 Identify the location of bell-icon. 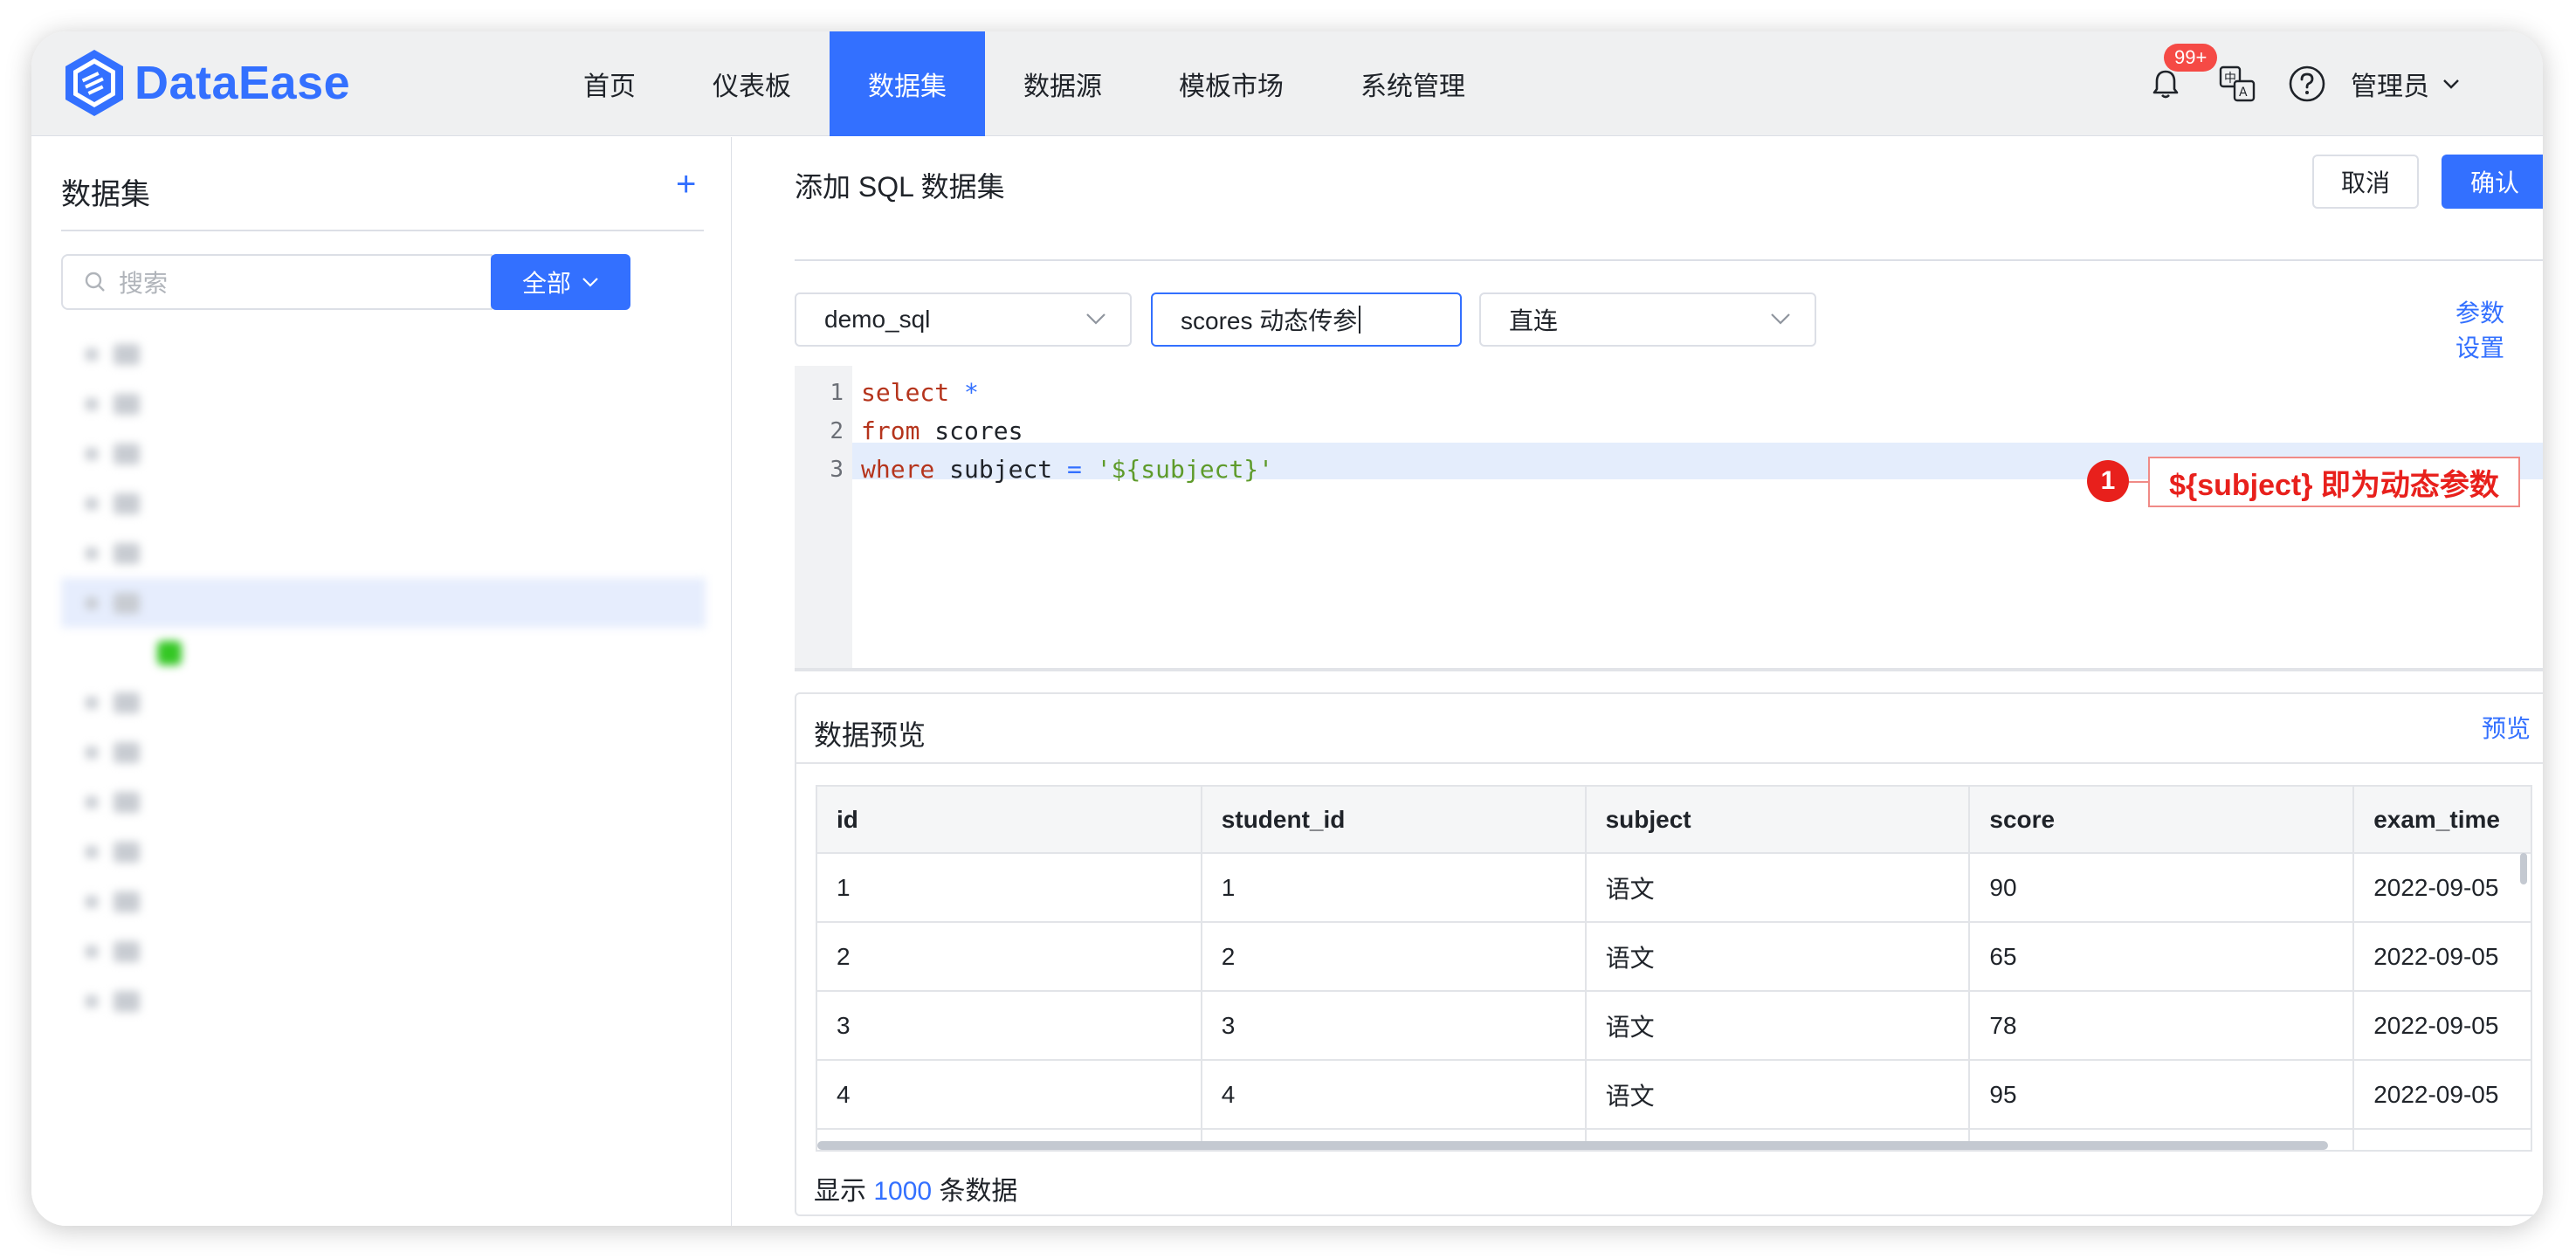
(2165, 83).